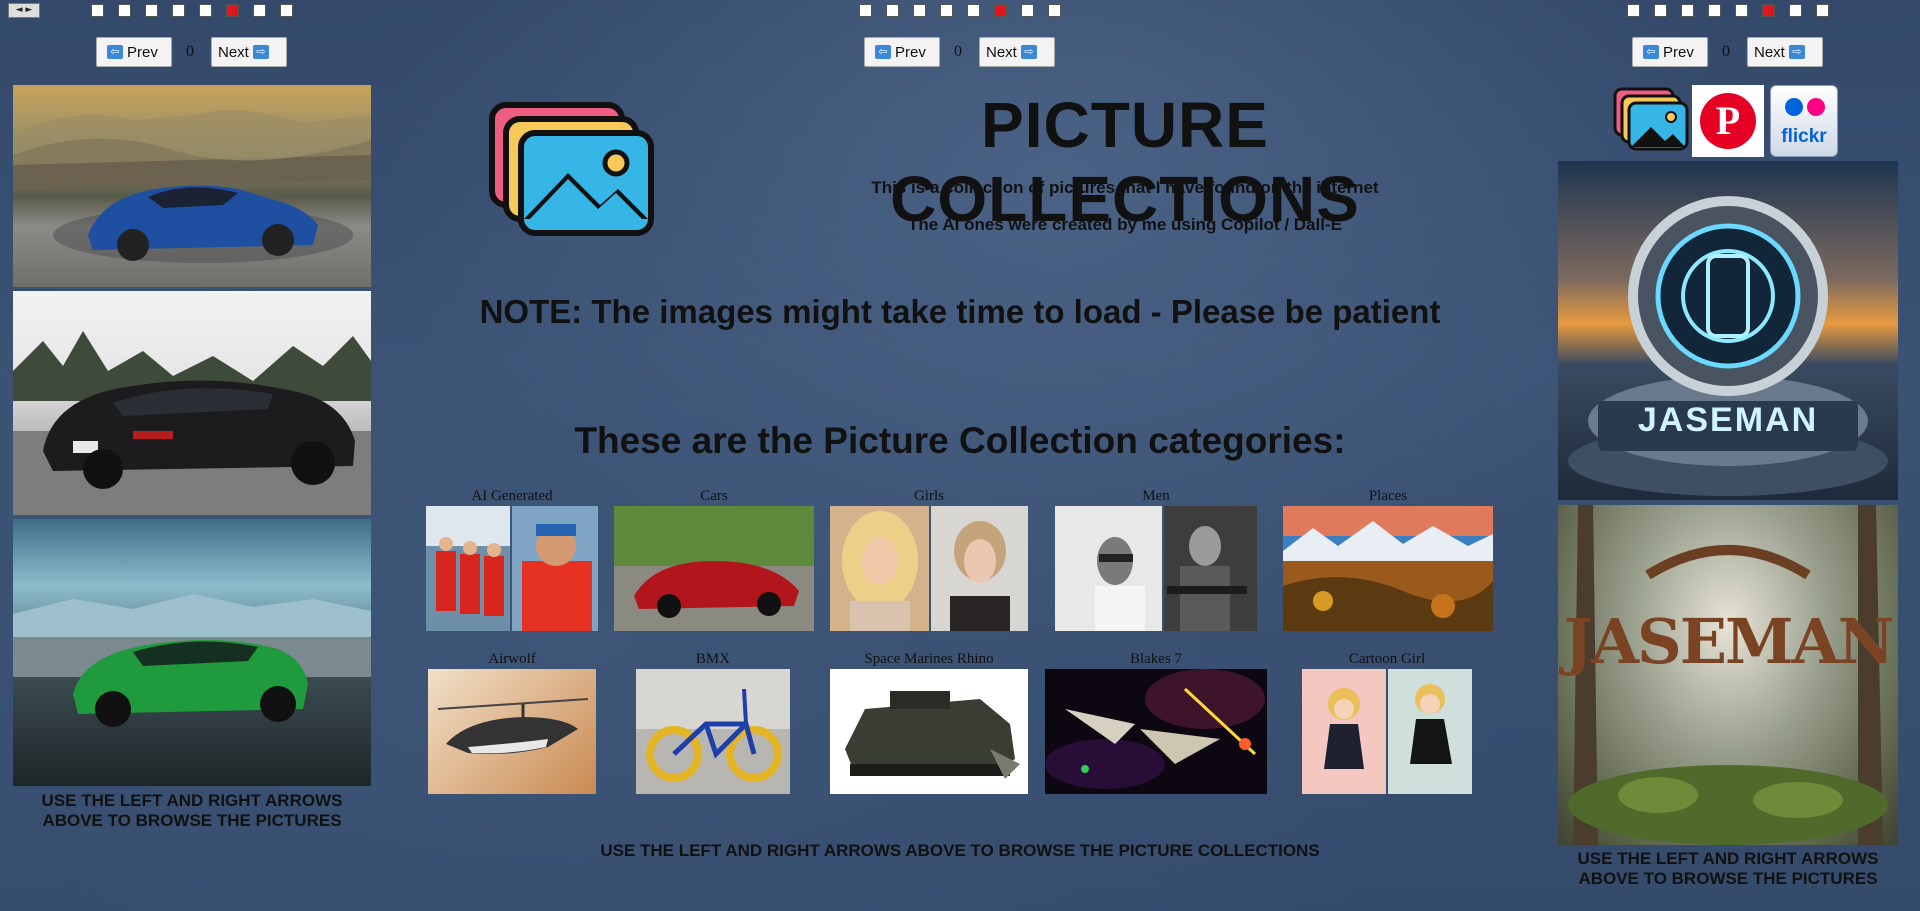 The height and width of the screenshot is (911, 1920). I want to click on center-nav: ⇦ Prev 0 Next ⇨, so click(959, 52).